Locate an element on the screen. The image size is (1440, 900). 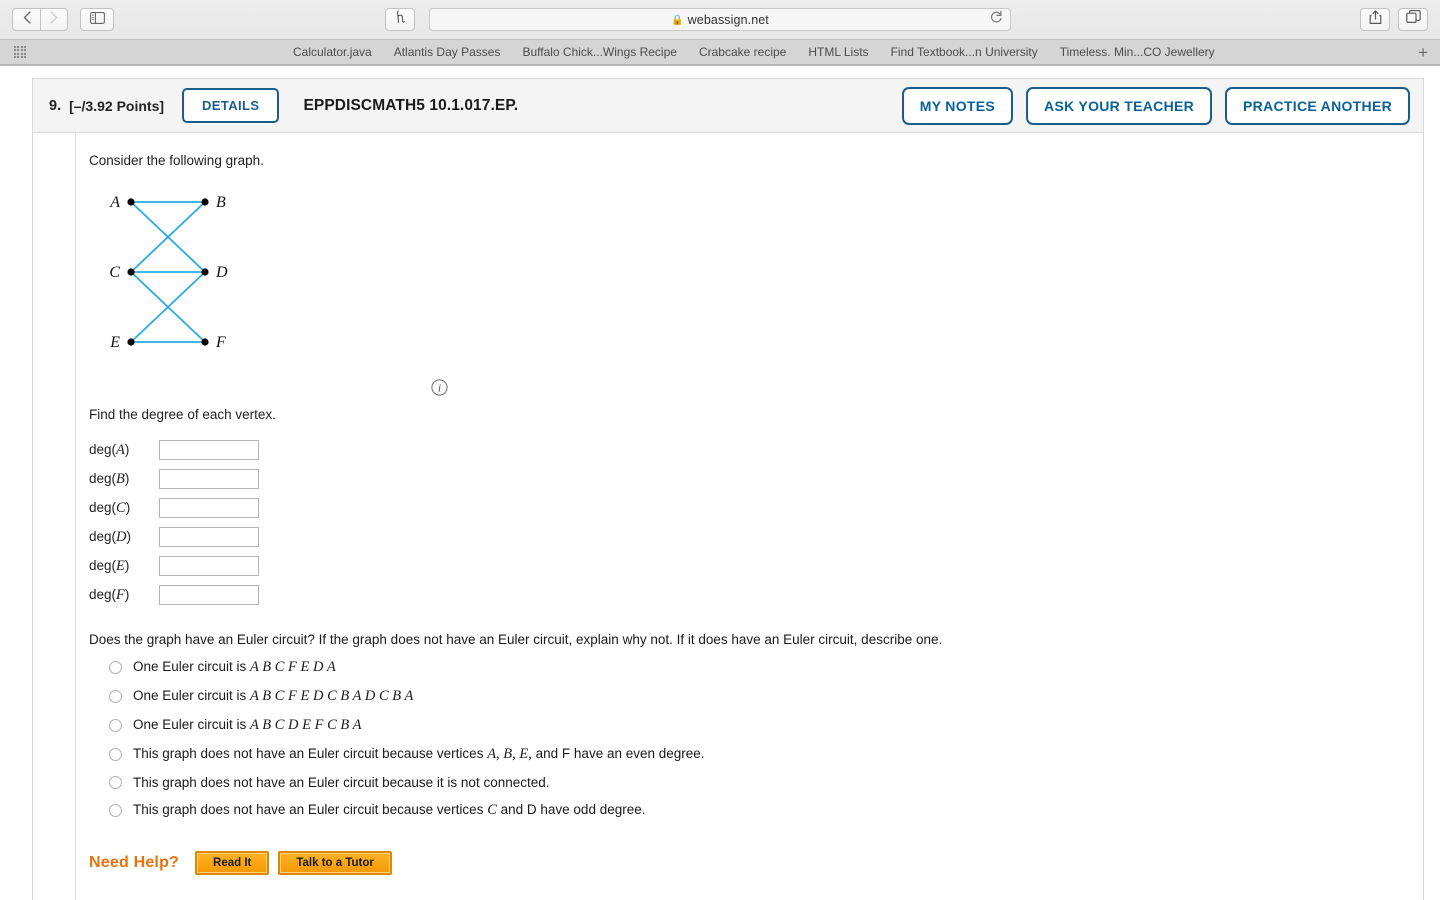
details-button: DETAILS is located at coordinates (231, 105).